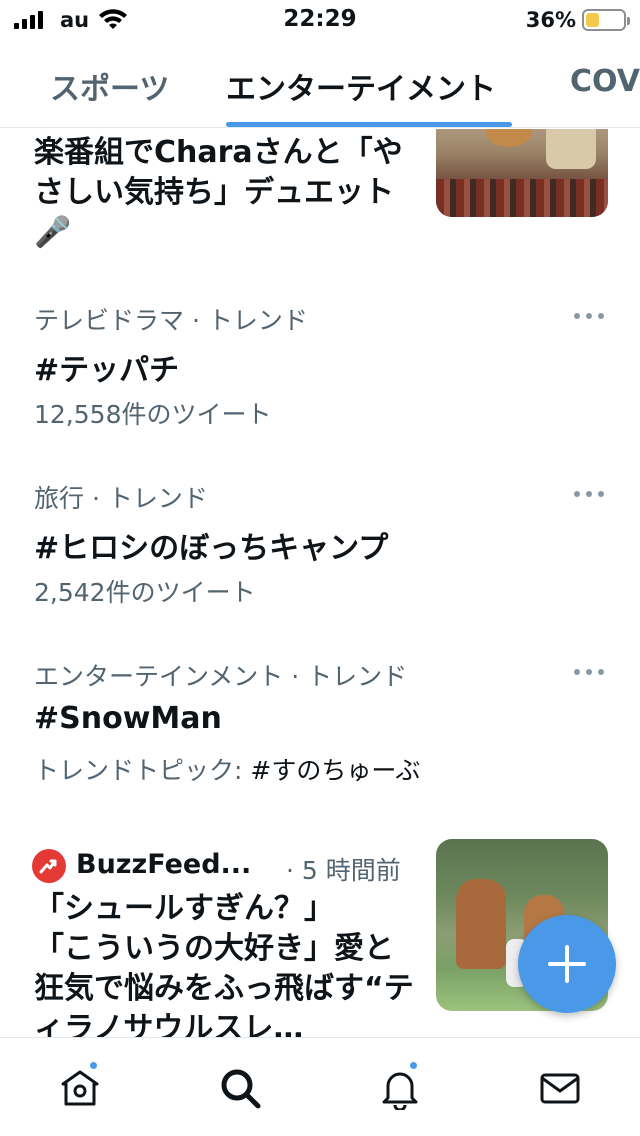 This screenshot has width=640, height=1136. I want to click on search-tab, so click(240, 1088).